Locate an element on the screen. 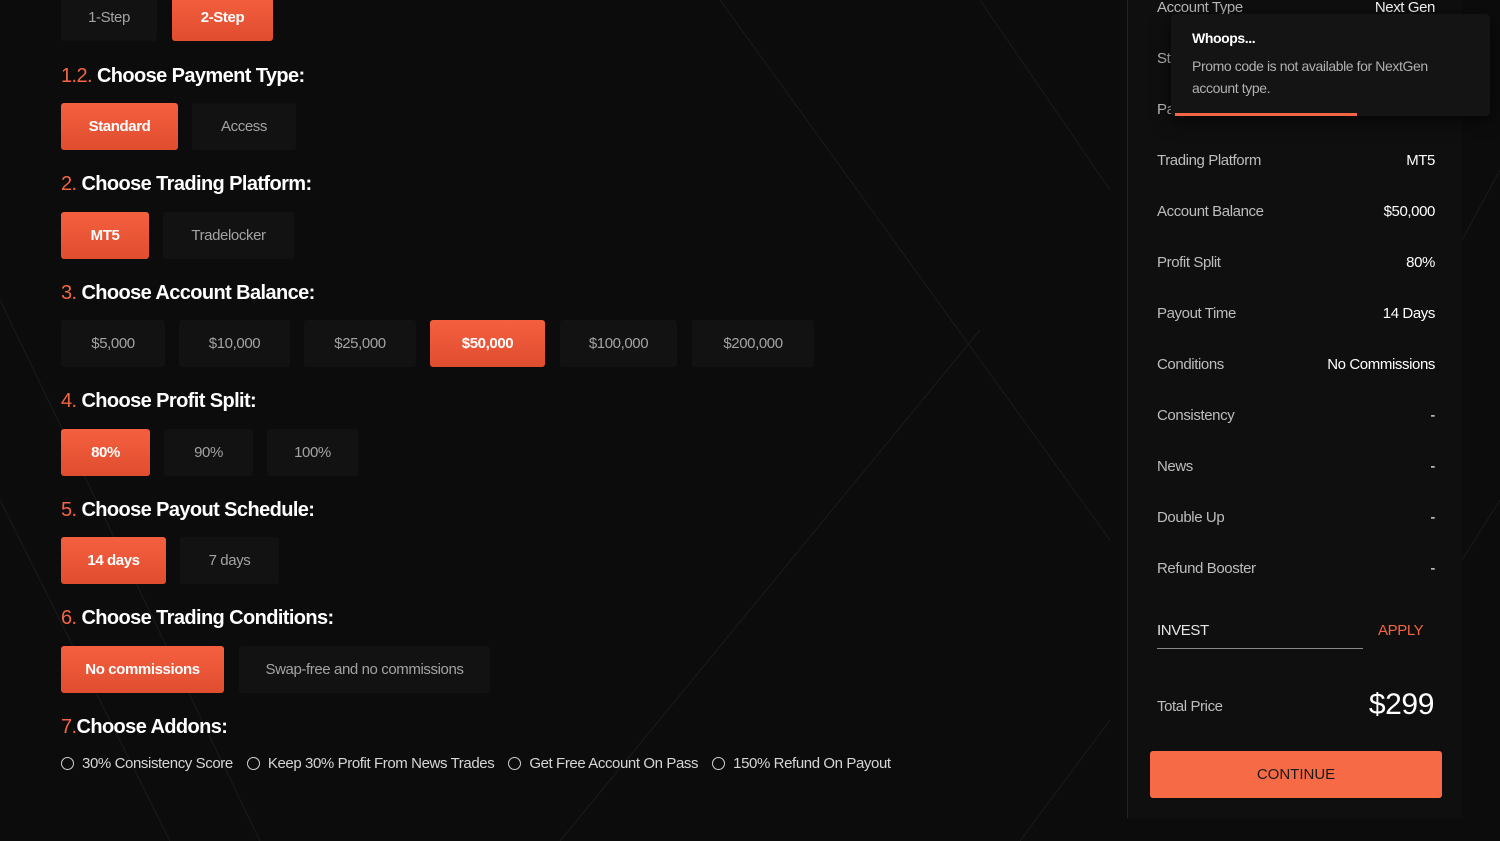 This screenshot has height=841, width=1500. balance-option-100000: $100,000 is located at coordinates (618, 343).